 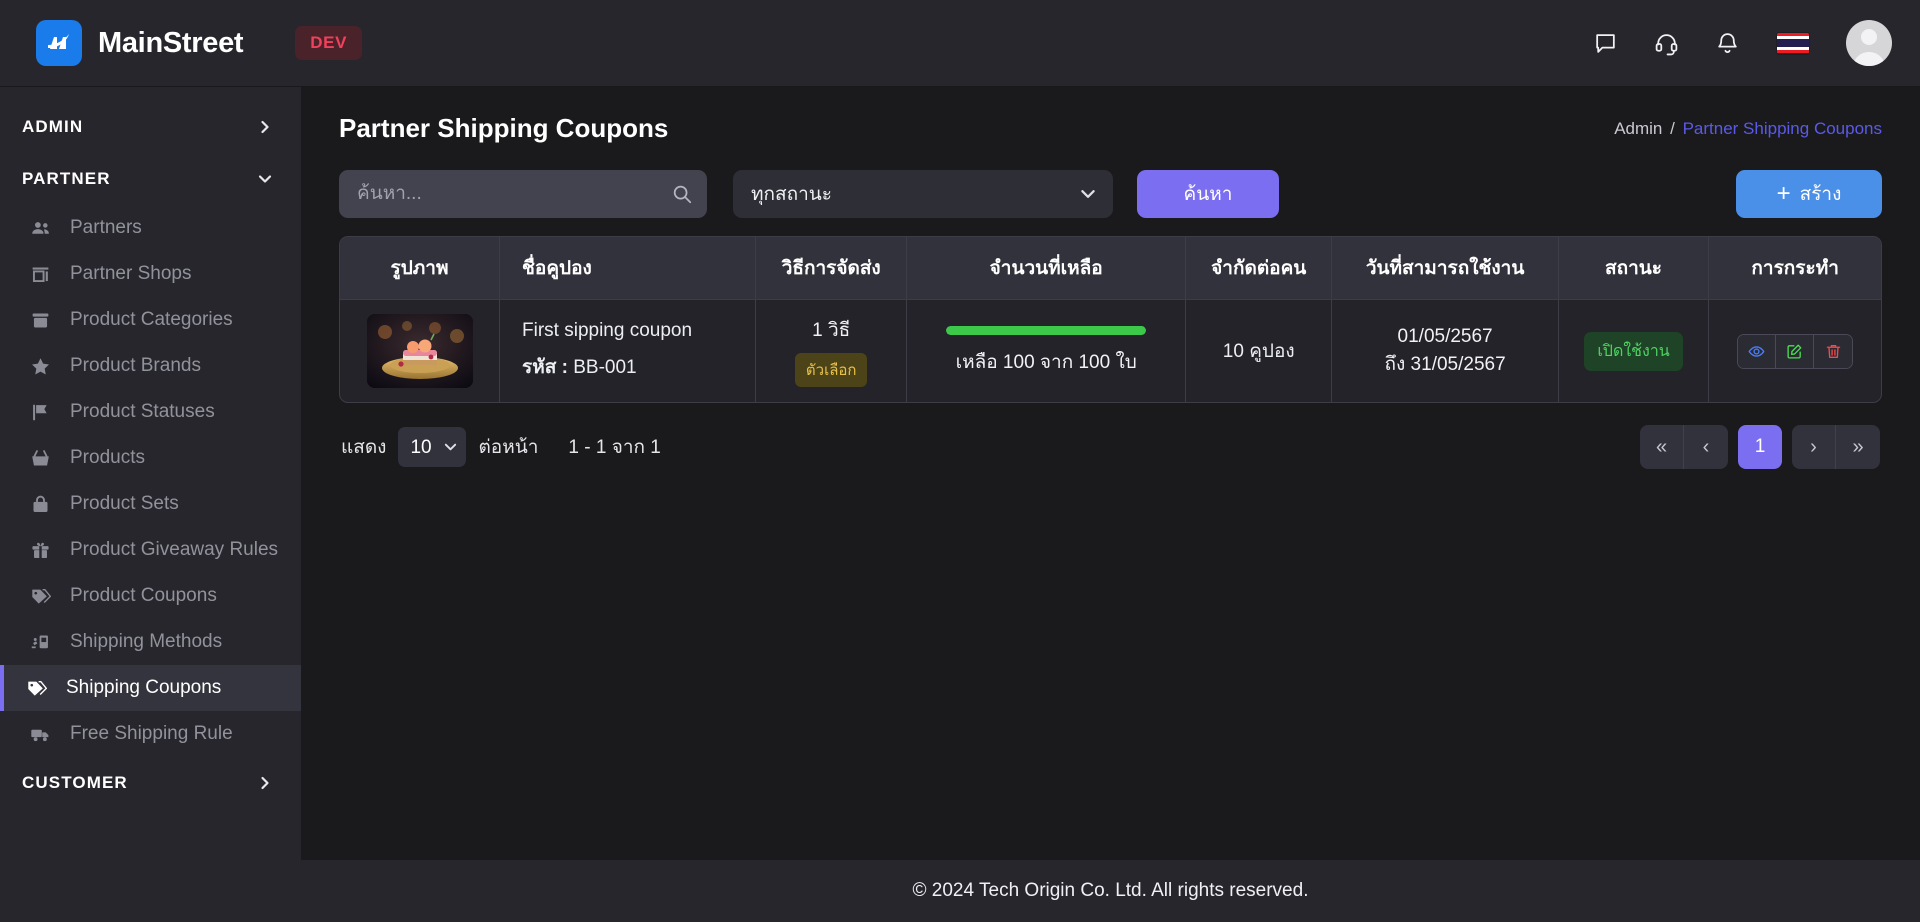 What do you see at coordinates (1809, 194) in the screenshot?
I see `create-button: + สร้าง` at bounding box center [1809, 194].